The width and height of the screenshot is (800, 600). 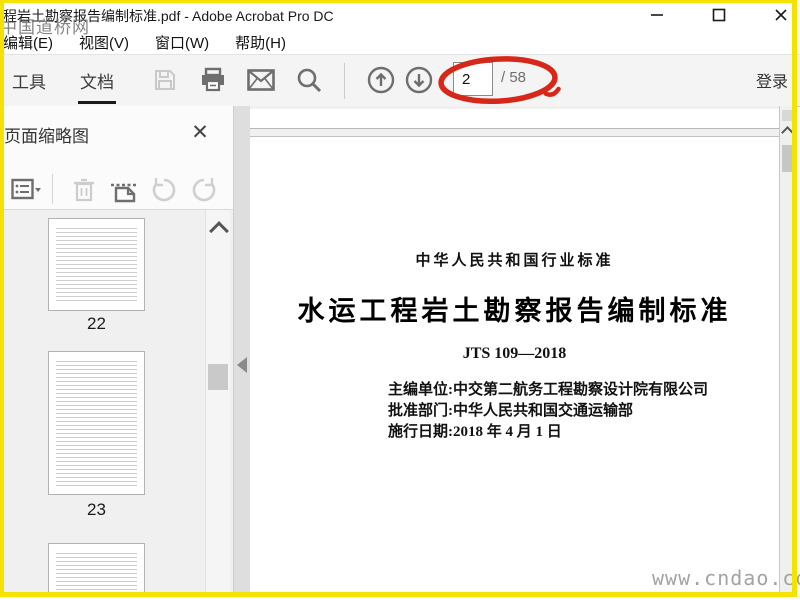 I want to click on panel-options-button, so click(x=26, y=190).